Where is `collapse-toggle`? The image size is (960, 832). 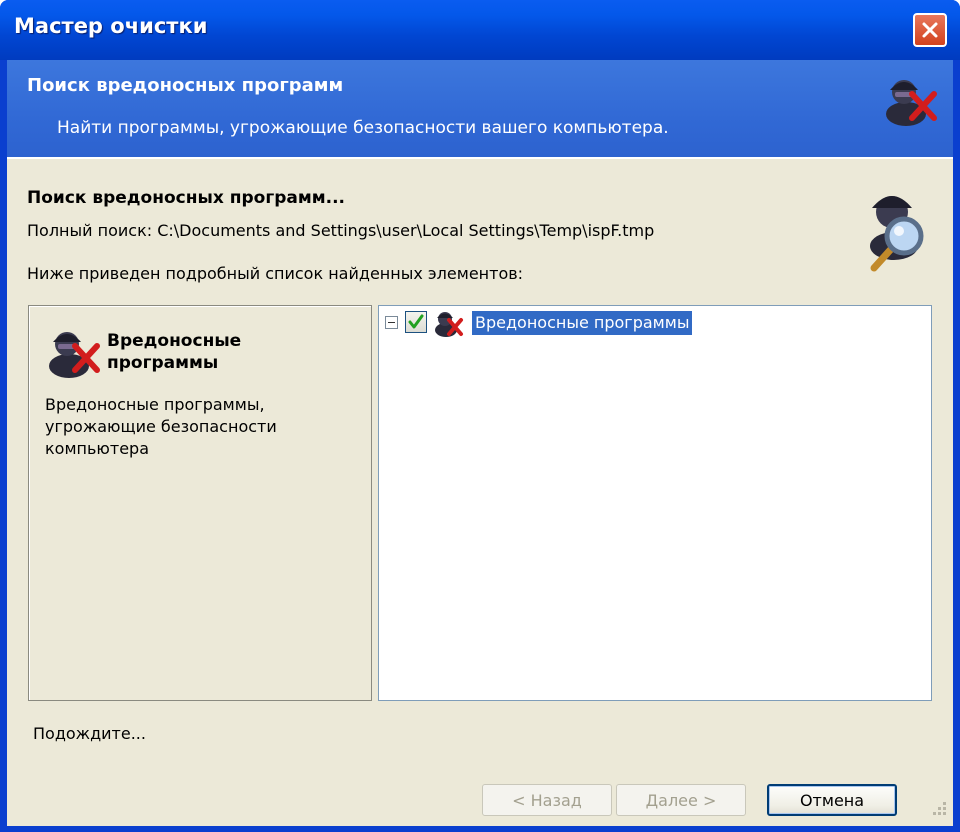 collapse-toggle is located at coordinates (391, 322).